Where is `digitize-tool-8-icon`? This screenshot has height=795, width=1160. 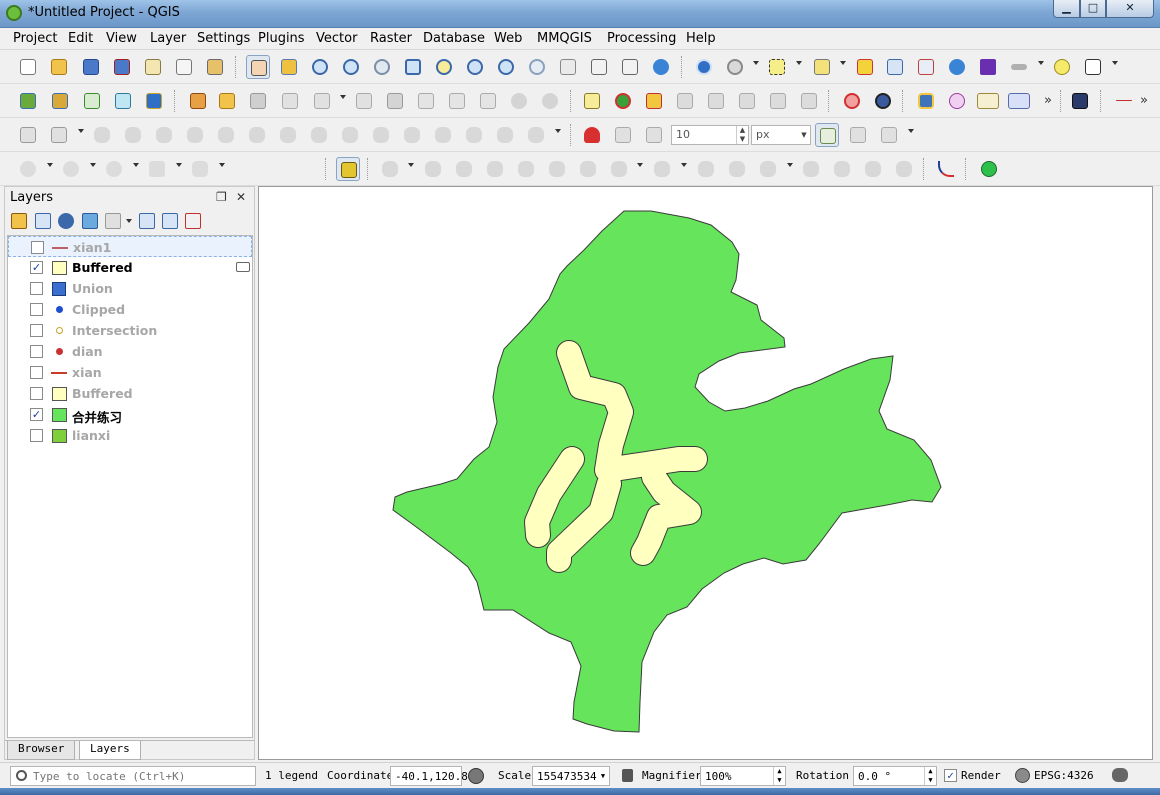 digitize-tool-8-icon is located at coordinates (619, 169).